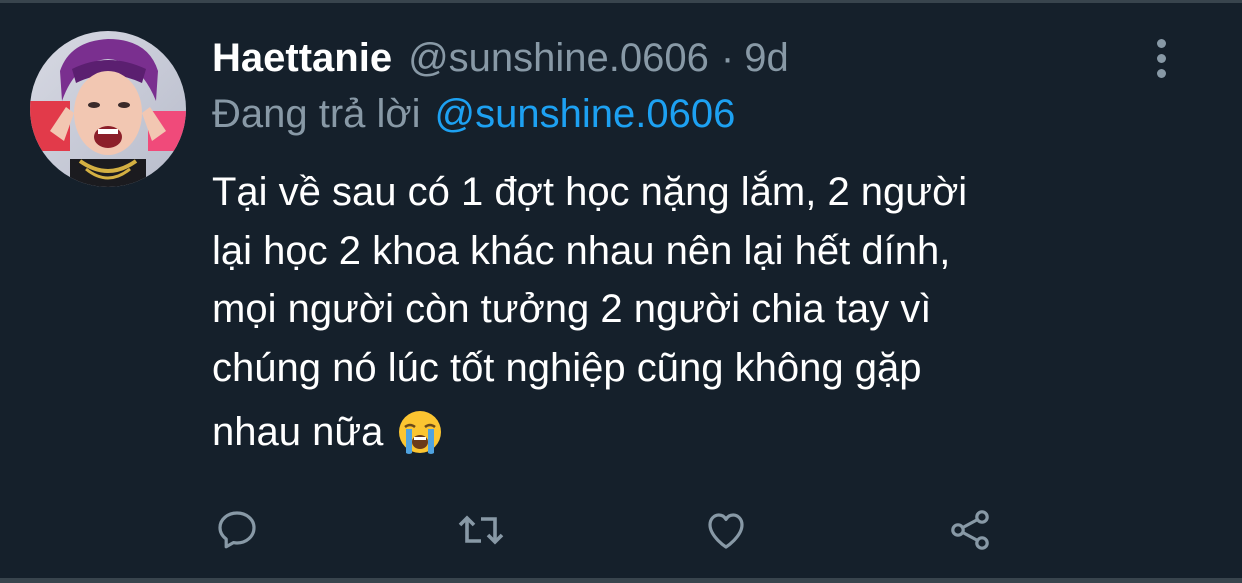 The image size is (1242, 583). I want to click on retweet-icon, so click(481, 530).